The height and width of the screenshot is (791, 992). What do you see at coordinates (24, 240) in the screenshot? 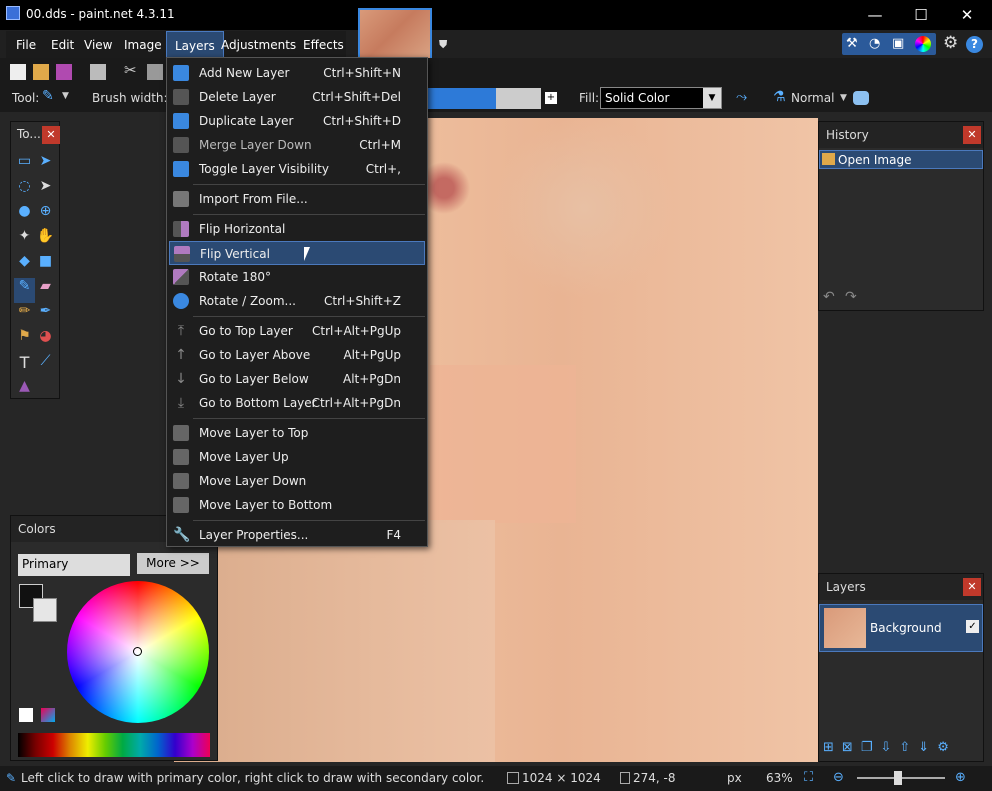
I see `magic-wand-icon: ✦` at bounding box center [24, 240].